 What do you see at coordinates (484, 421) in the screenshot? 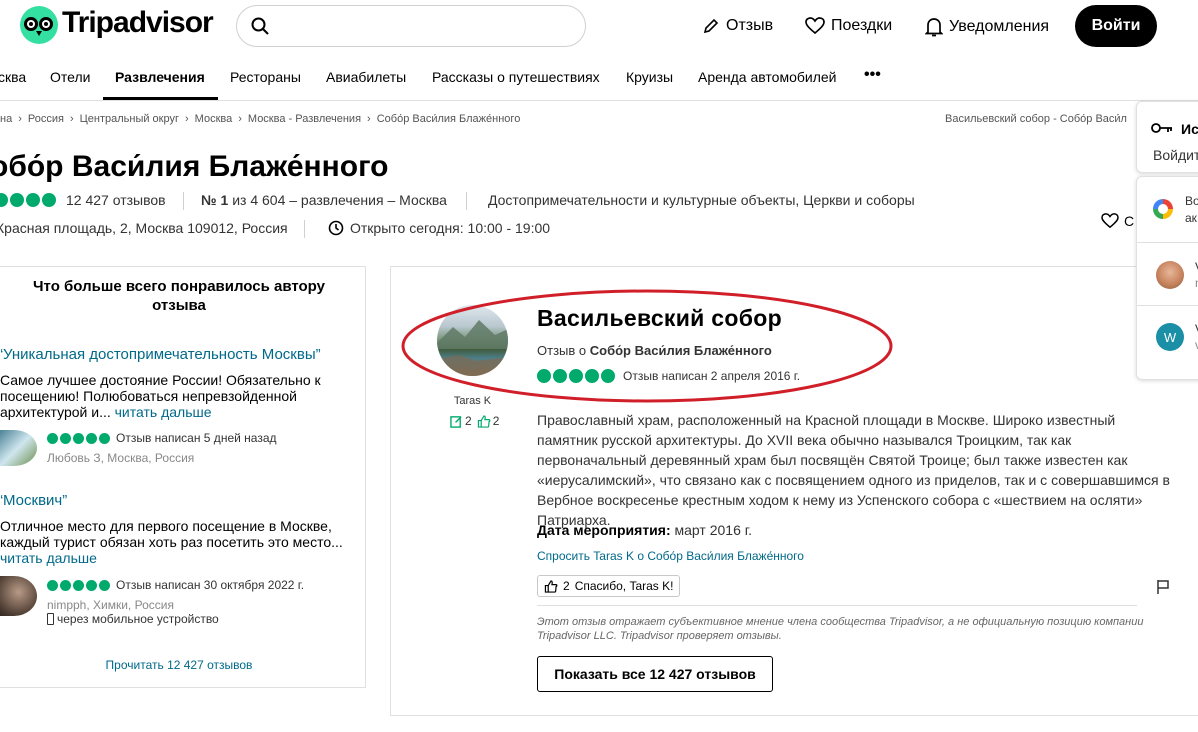
I see `thumbs-up-icon` at bounding box center [484, 421].